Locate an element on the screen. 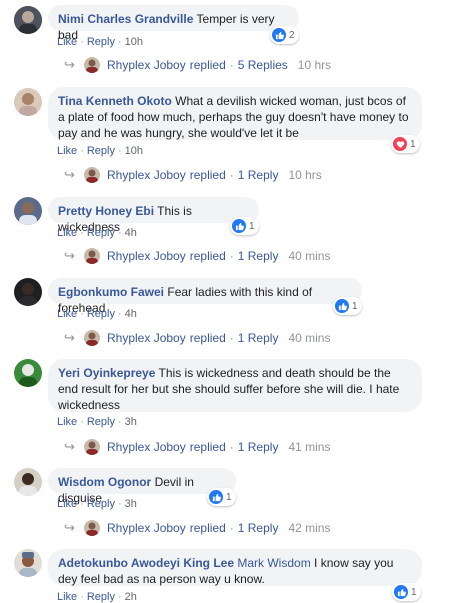 This screenshot has height=603, width=456. comment-author: Yeri Oyinkepreye is located at coordinates (106, 373).